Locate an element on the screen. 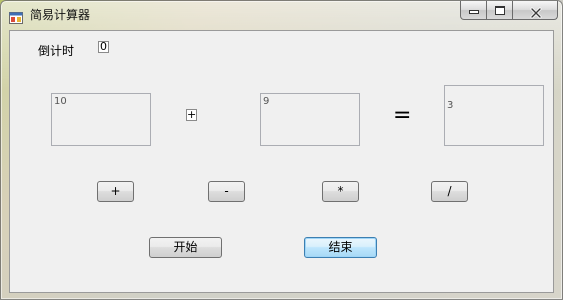  title-bar: 简易计算器 is located at coordinates (281, 15).